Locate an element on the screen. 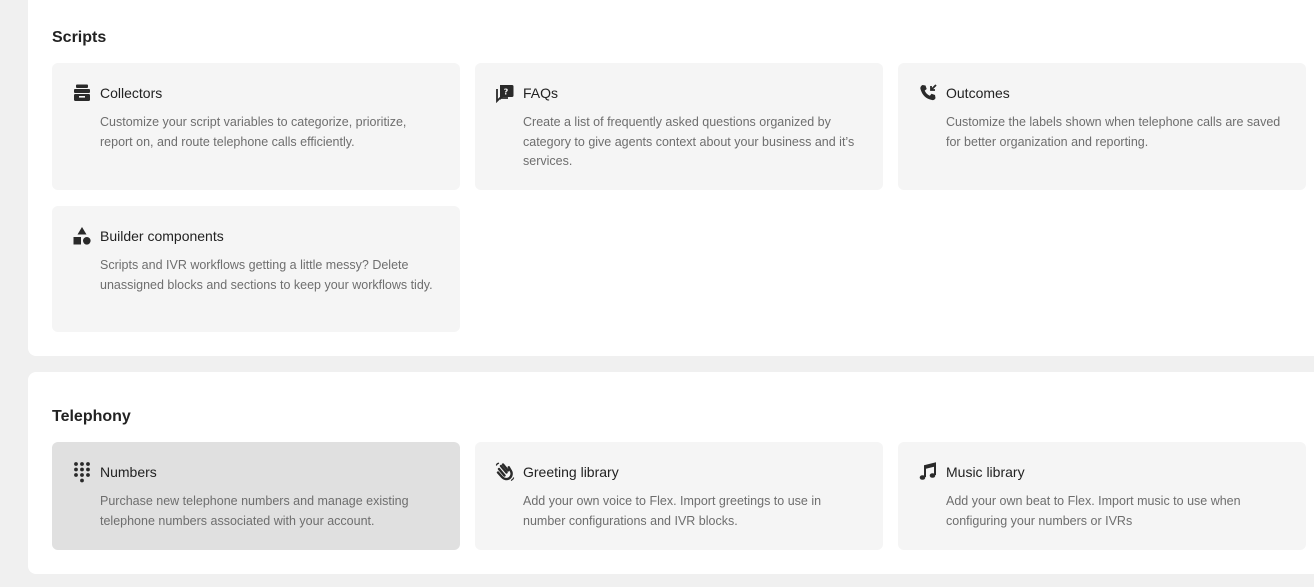 This screenshot has width=1314, height=587. card-title: Music library is located at coordinates (985, 472).